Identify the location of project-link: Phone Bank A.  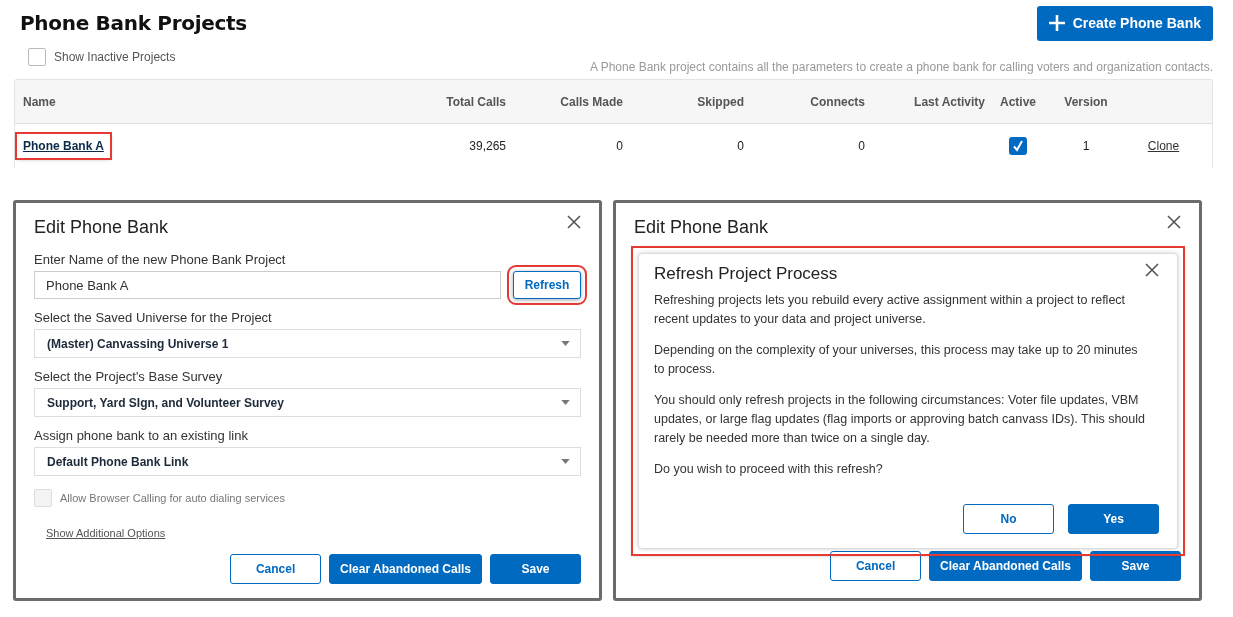
(63, 146).